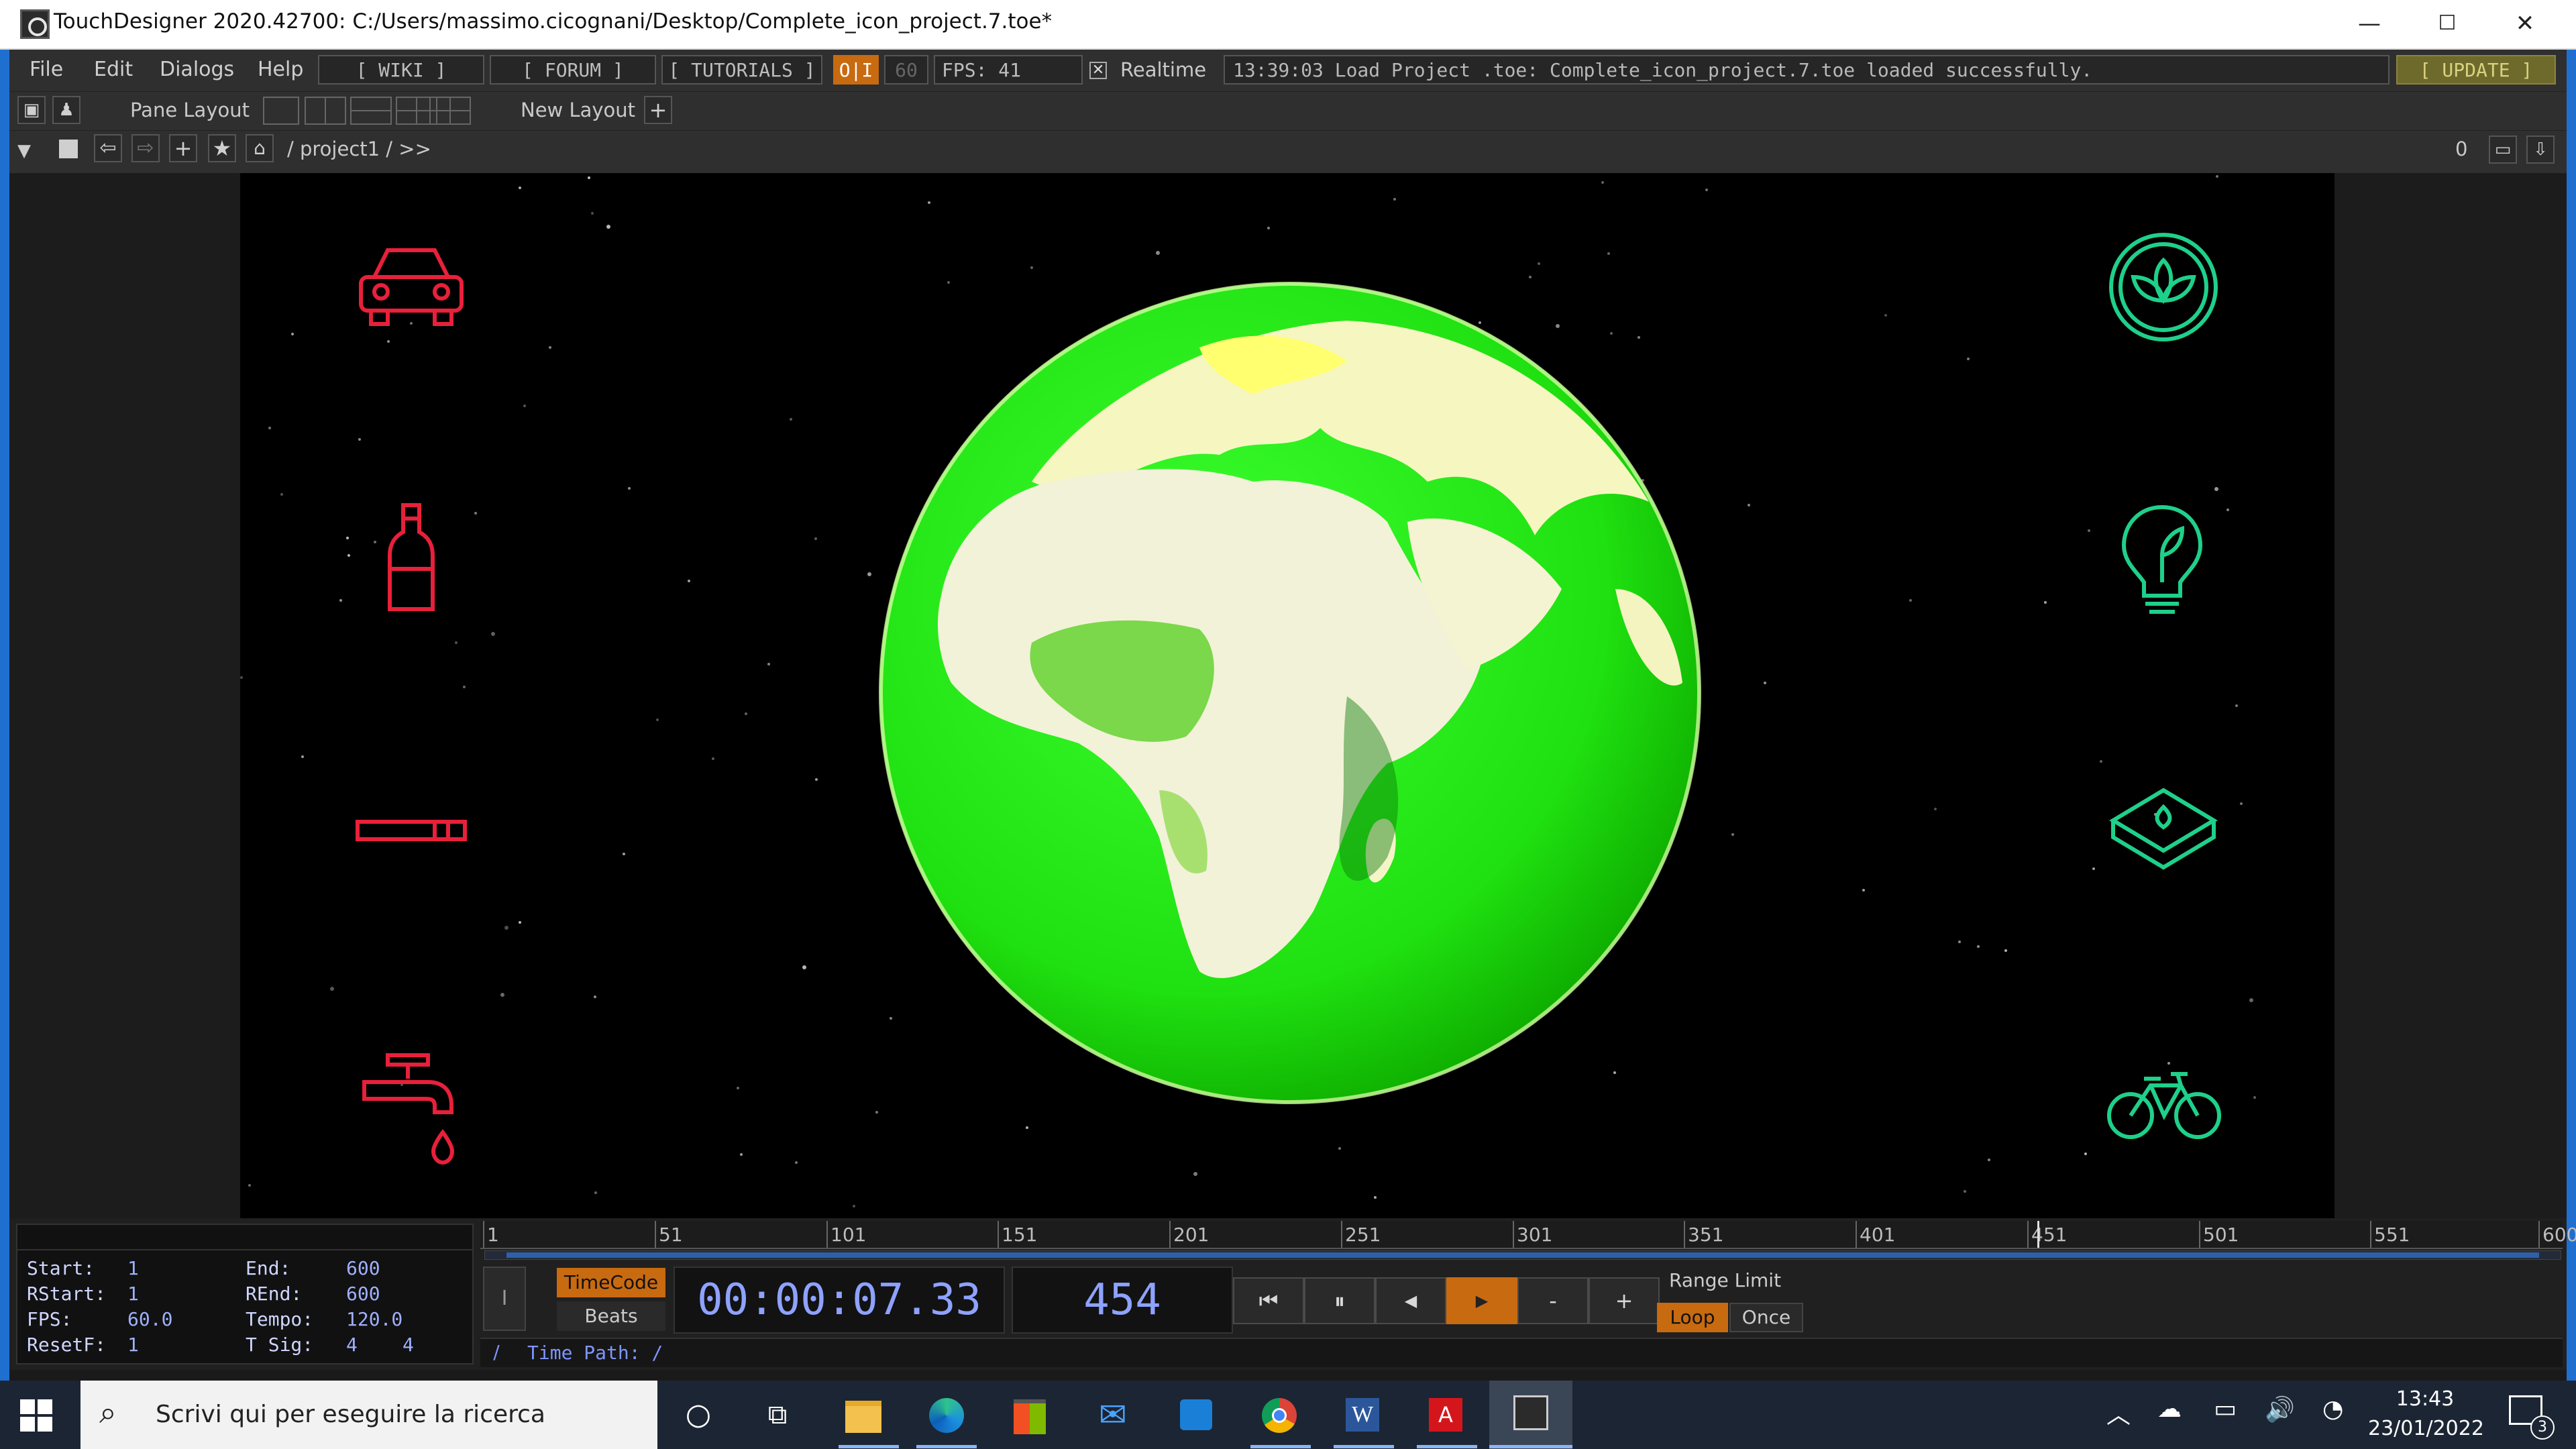  What do you see at coordinates (1528, 1235) in the screenshot?
I see `frame-ruler: 1 51 101 151 201 251 301 351 401 451 501 551 600` at bounding box center [1528, 1235].